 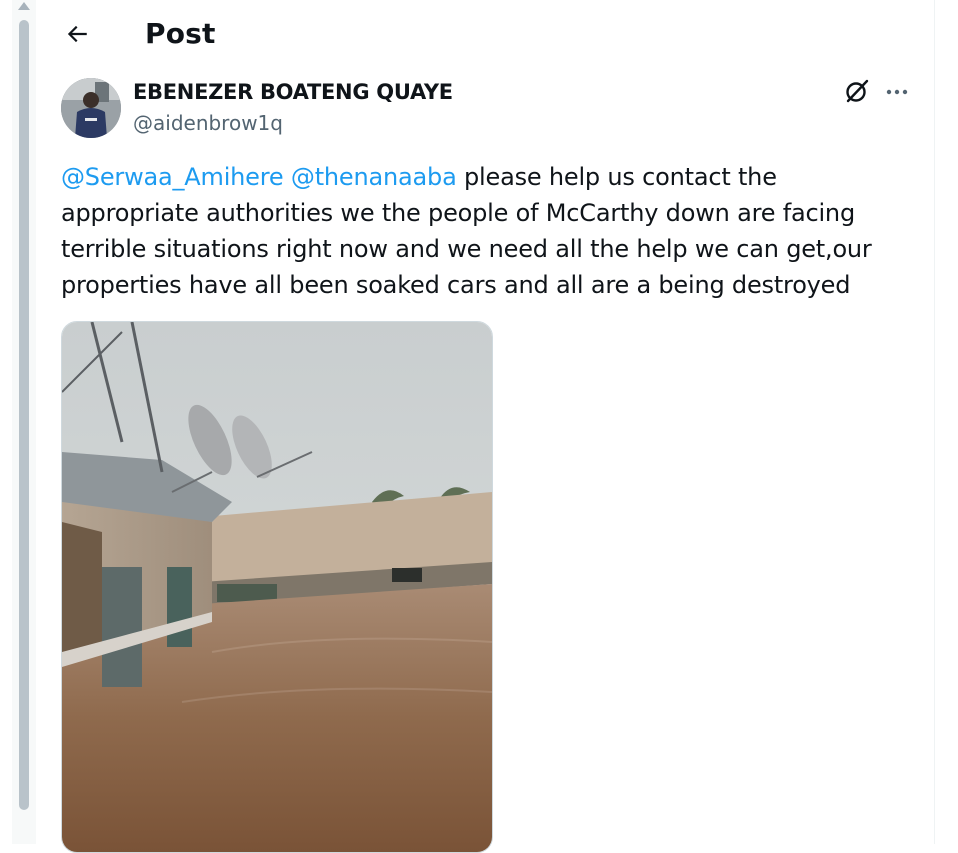 I want to click on user-avatar-photo, so click(x=91, y=108).